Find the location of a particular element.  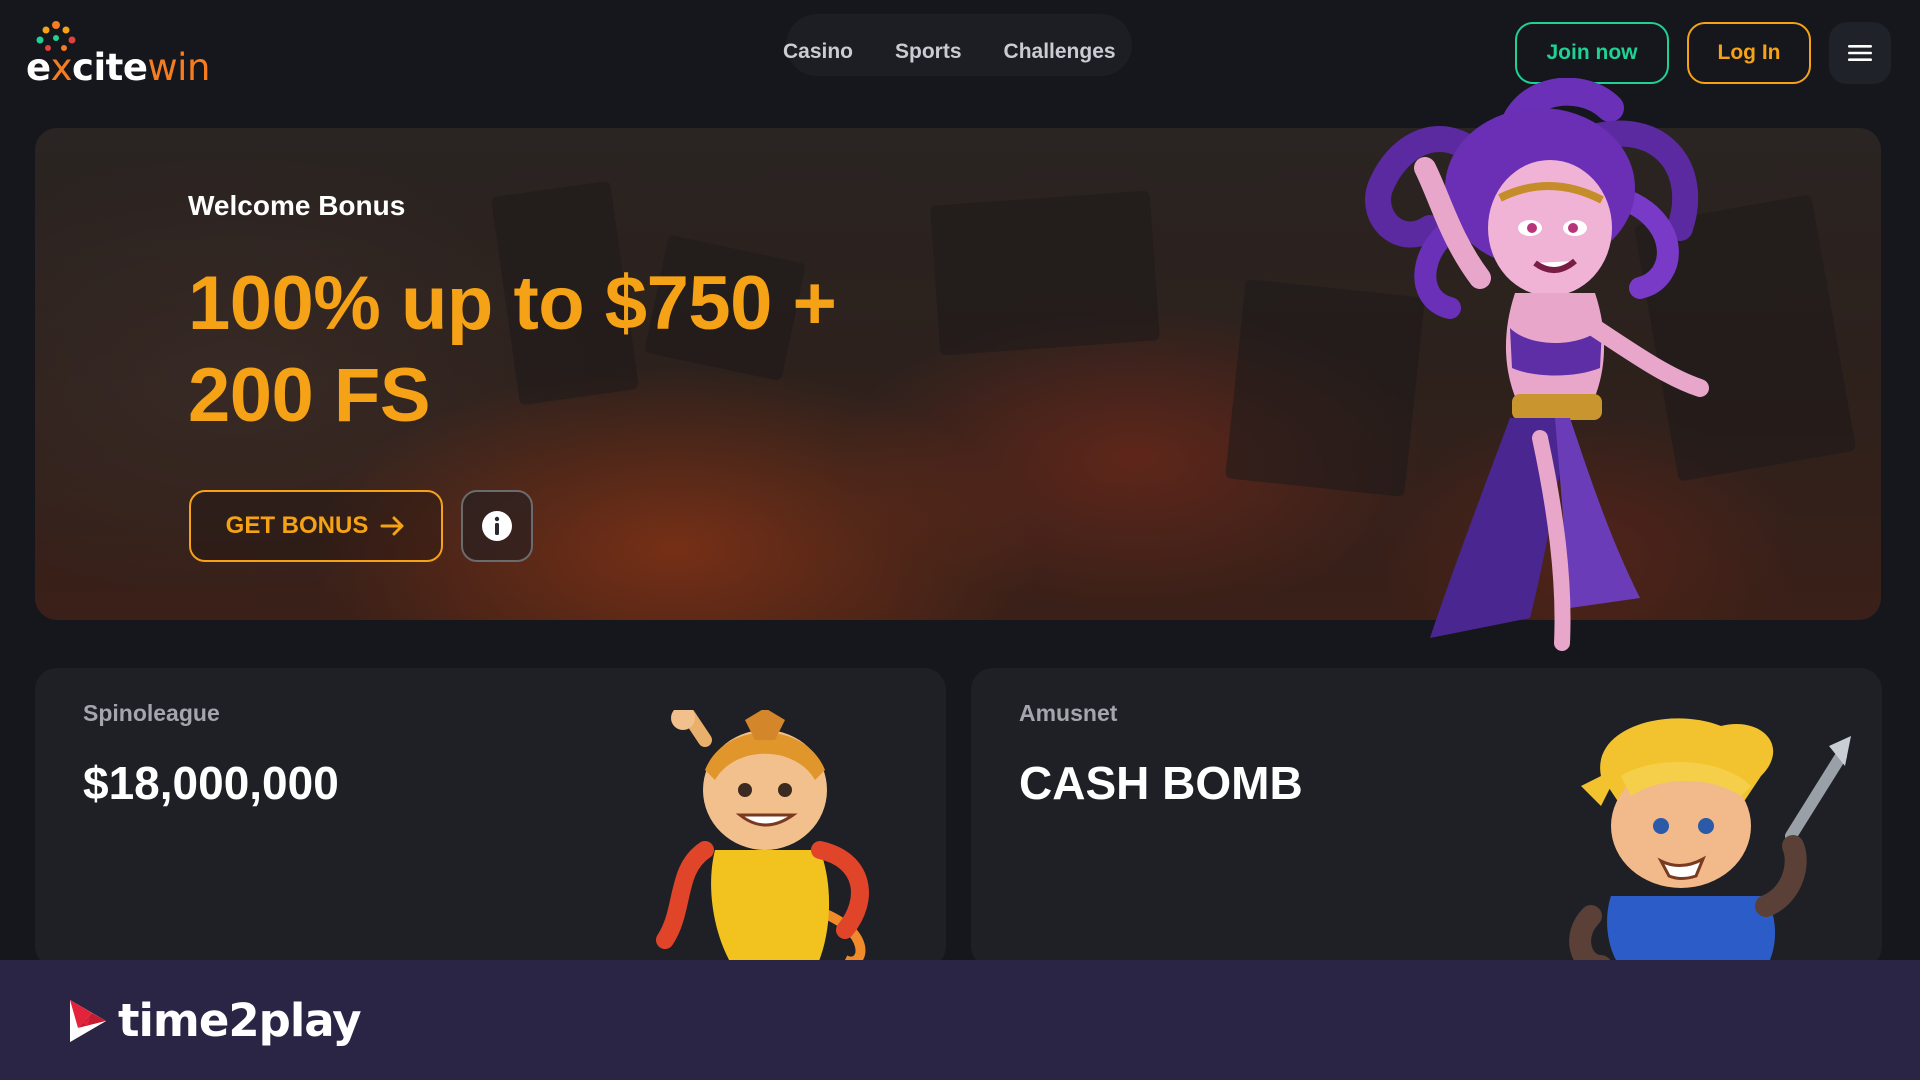

info-icon is located at coordinates (497, 526).